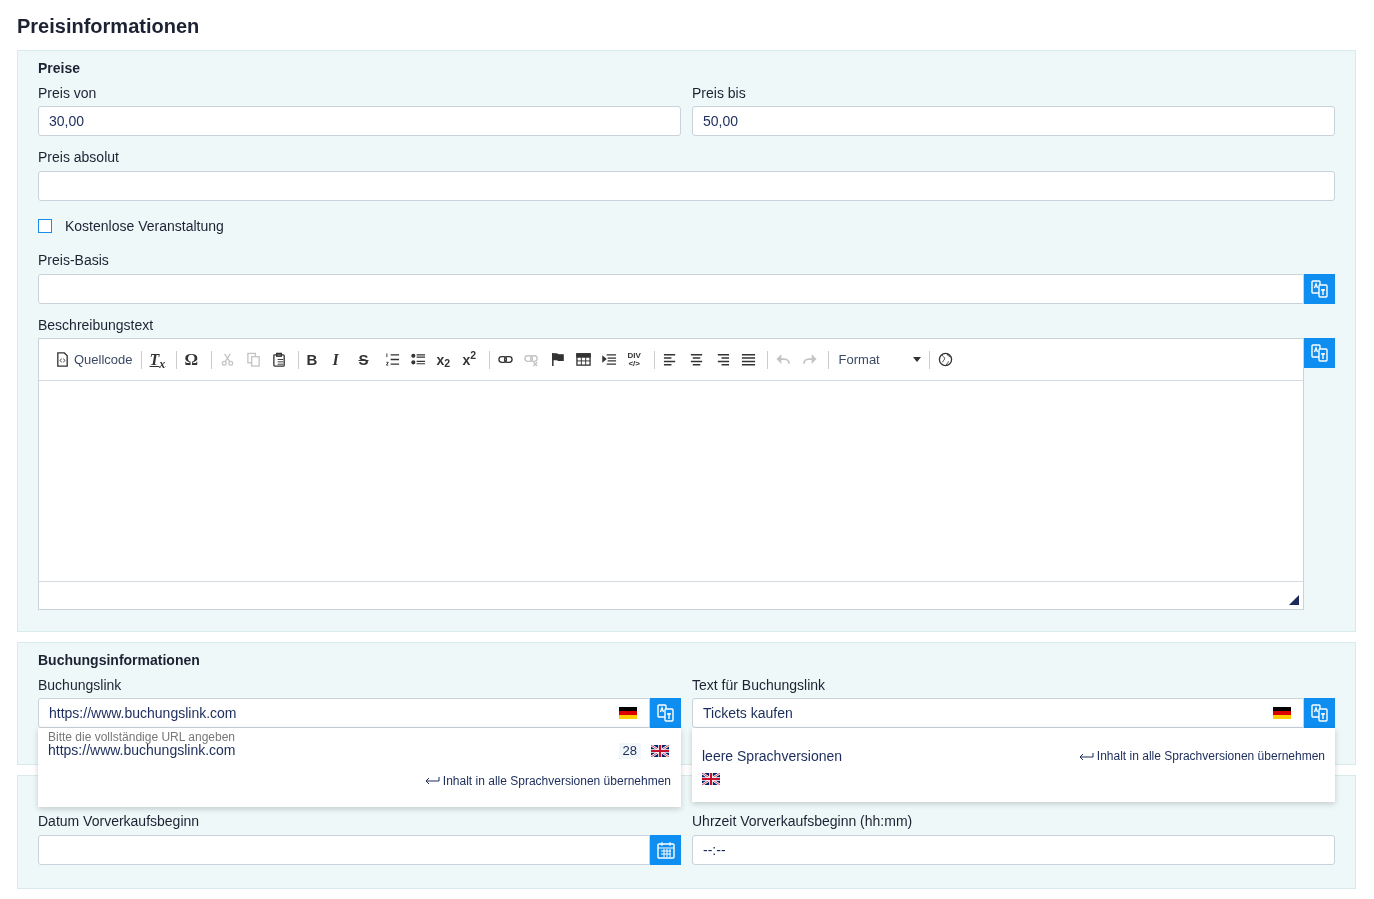 This screenshot has height=899, width=1374. I want to click on calendar-button, so click(665, 849).